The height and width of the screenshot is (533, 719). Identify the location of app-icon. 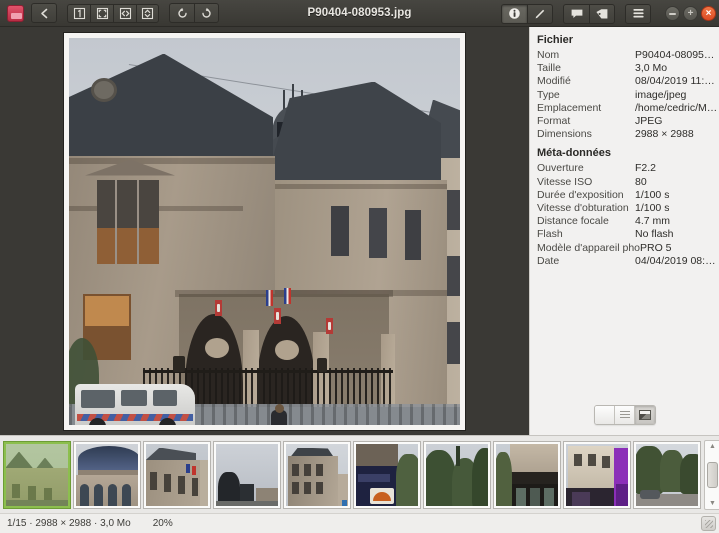
(15, 13).